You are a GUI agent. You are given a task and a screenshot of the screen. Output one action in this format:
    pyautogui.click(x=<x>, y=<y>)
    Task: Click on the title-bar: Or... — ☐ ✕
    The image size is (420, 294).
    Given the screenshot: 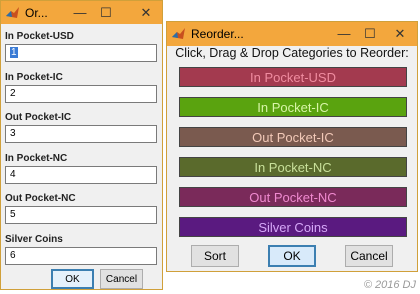 What is the action you would take?
    pyautogui.click(x=81, y=12)
    